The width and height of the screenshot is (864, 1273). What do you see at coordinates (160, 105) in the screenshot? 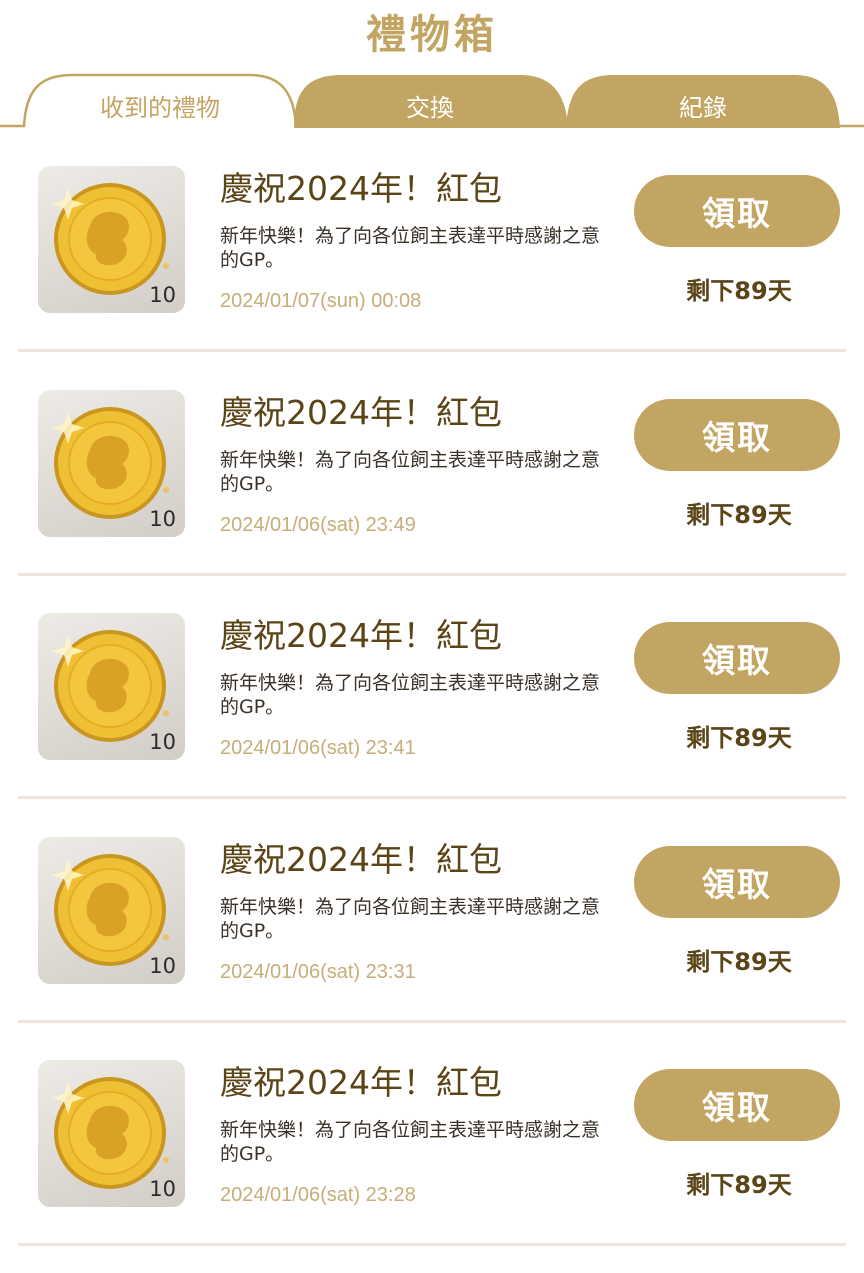
I see `tab-received-gifts: 收到的禮物` at bounding box center [160, 105].